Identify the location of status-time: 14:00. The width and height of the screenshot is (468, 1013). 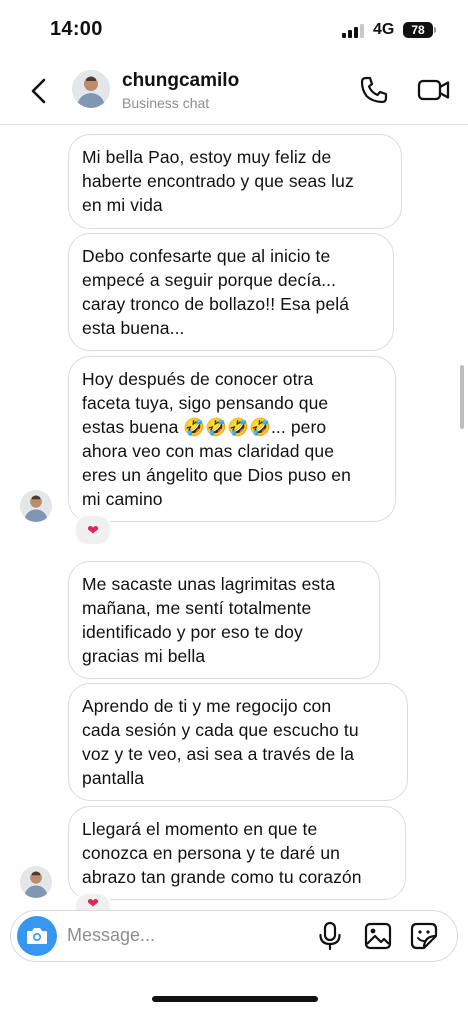
(76, 29).